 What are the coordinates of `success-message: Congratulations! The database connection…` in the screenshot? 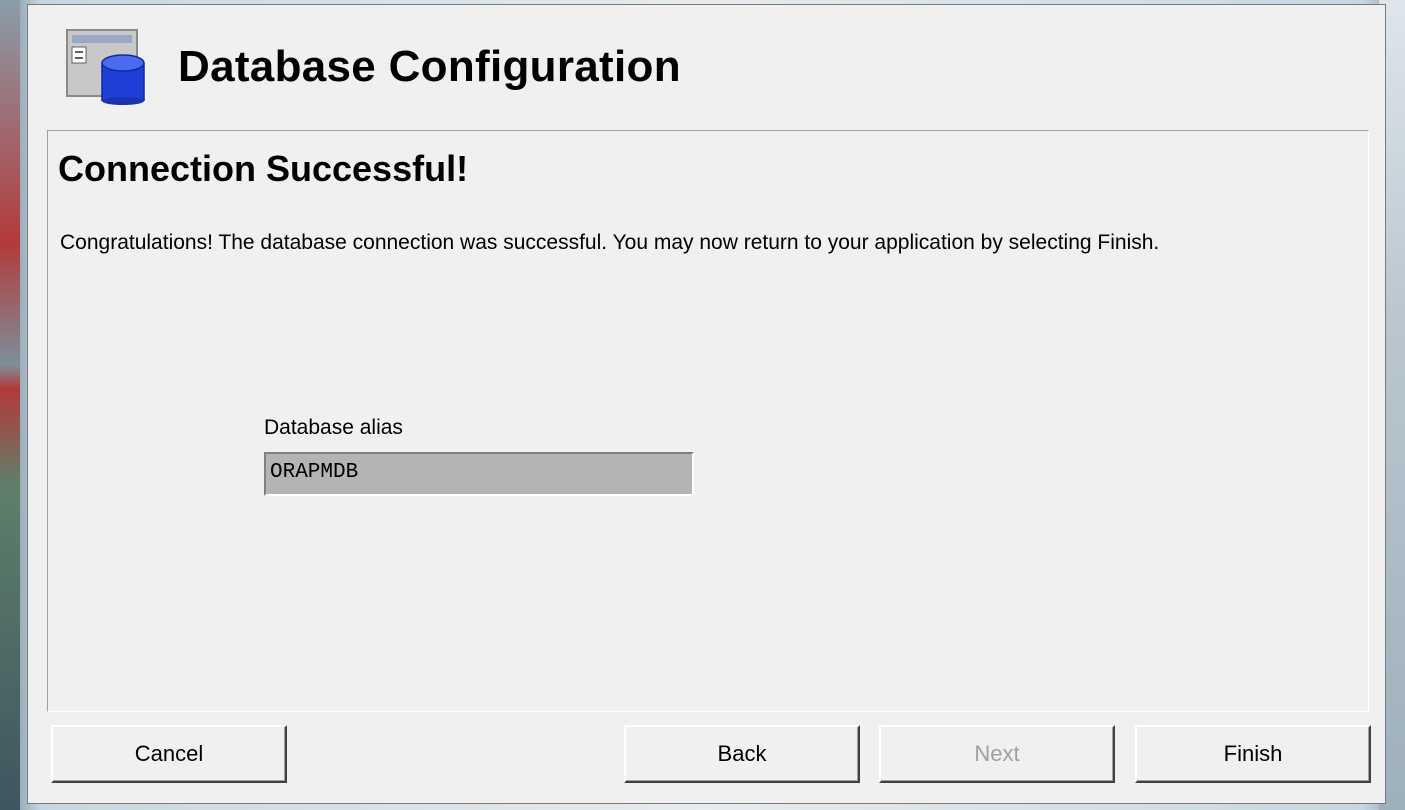 It's located at (610, 242).